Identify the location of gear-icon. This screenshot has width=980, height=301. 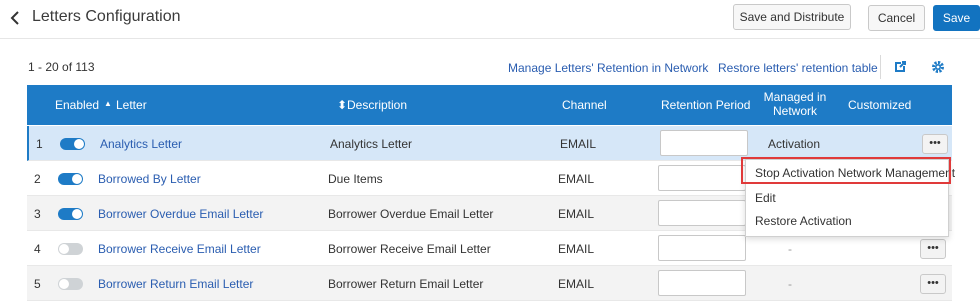
(938, 67).